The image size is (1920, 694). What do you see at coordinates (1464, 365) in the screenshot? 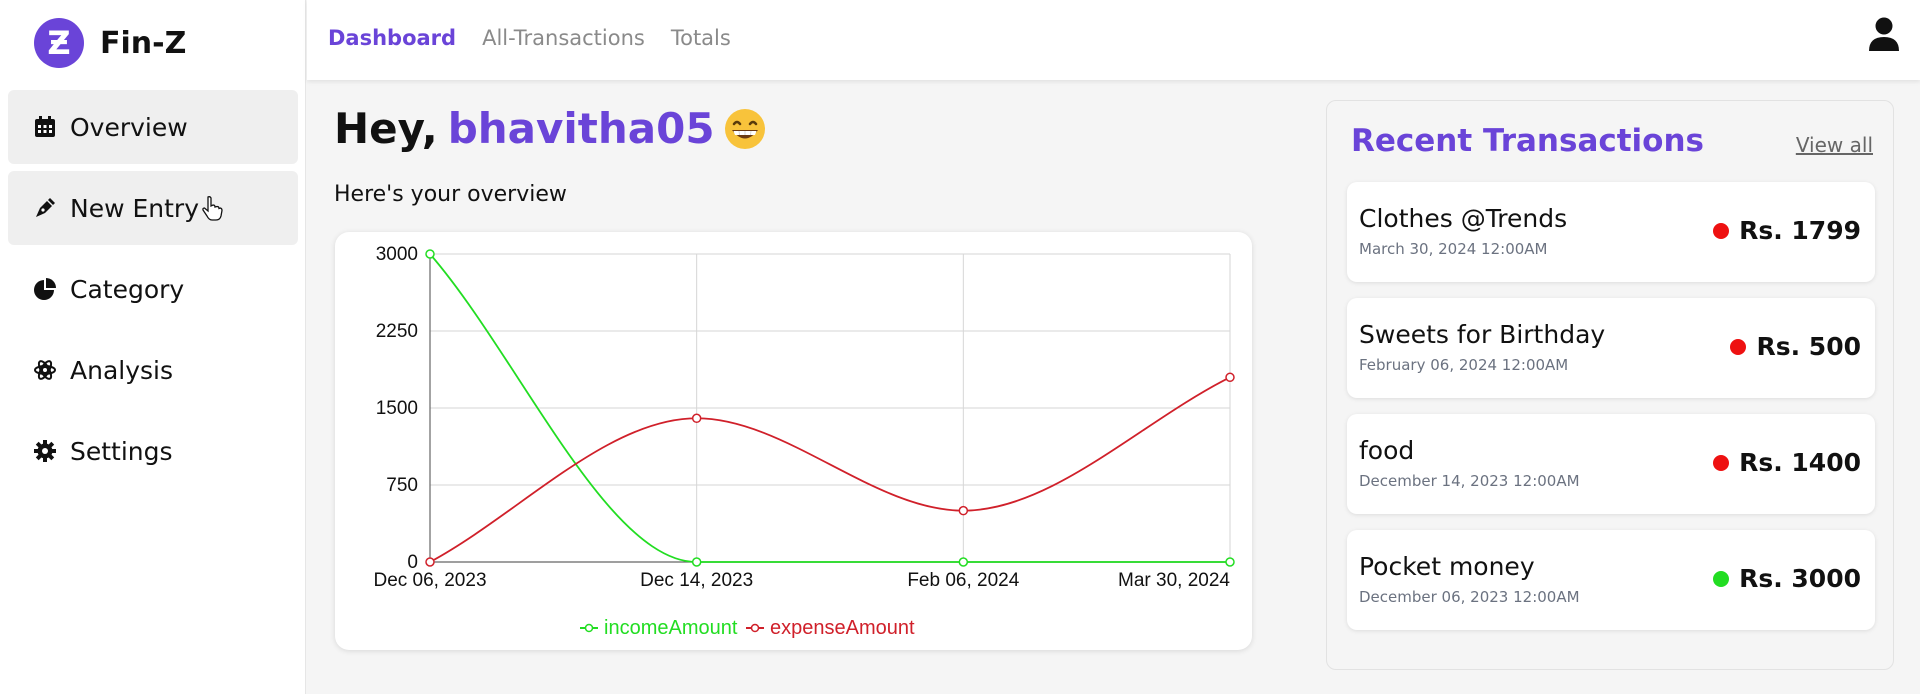
I see `transaction-date: February 06, 2024 12:00AM` at bounding box center [1464, 365].